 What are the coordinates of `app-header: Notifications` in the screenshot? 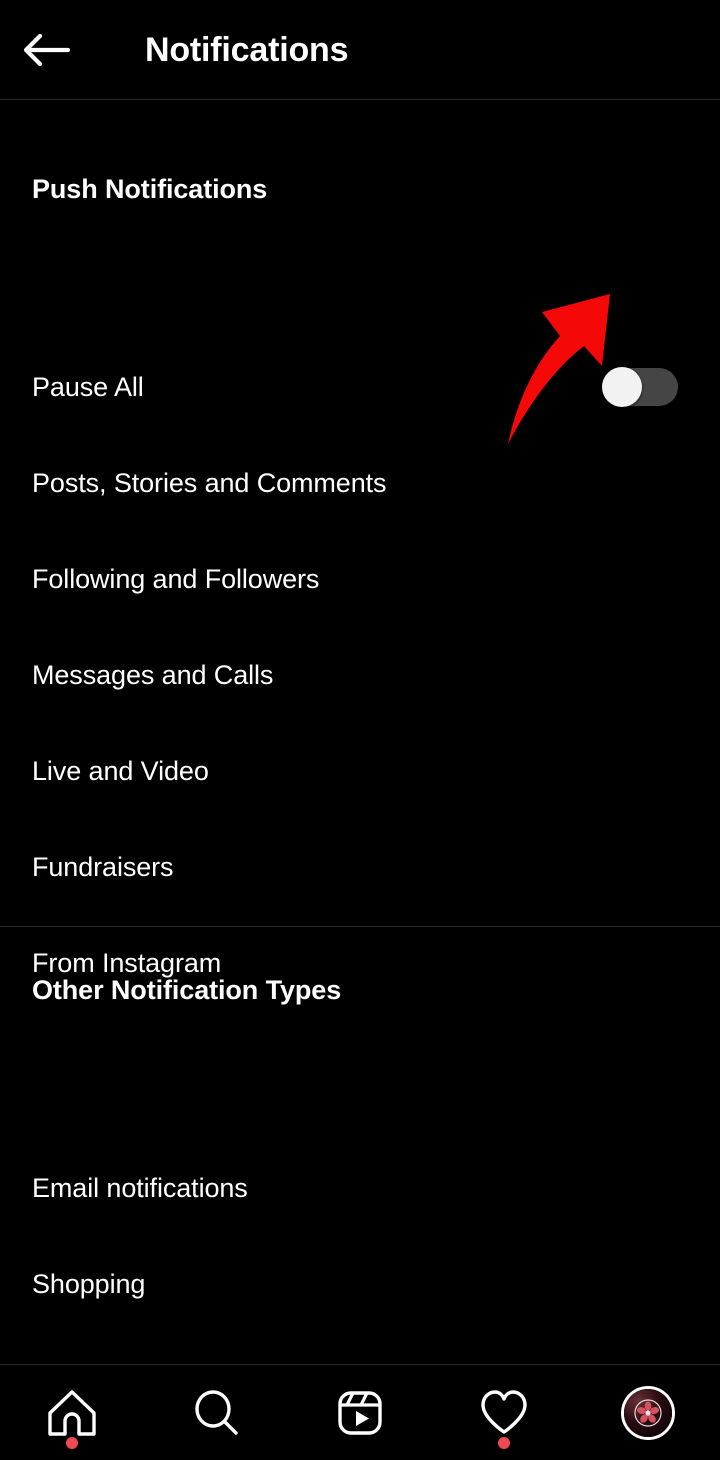 It's located at (360, 50).